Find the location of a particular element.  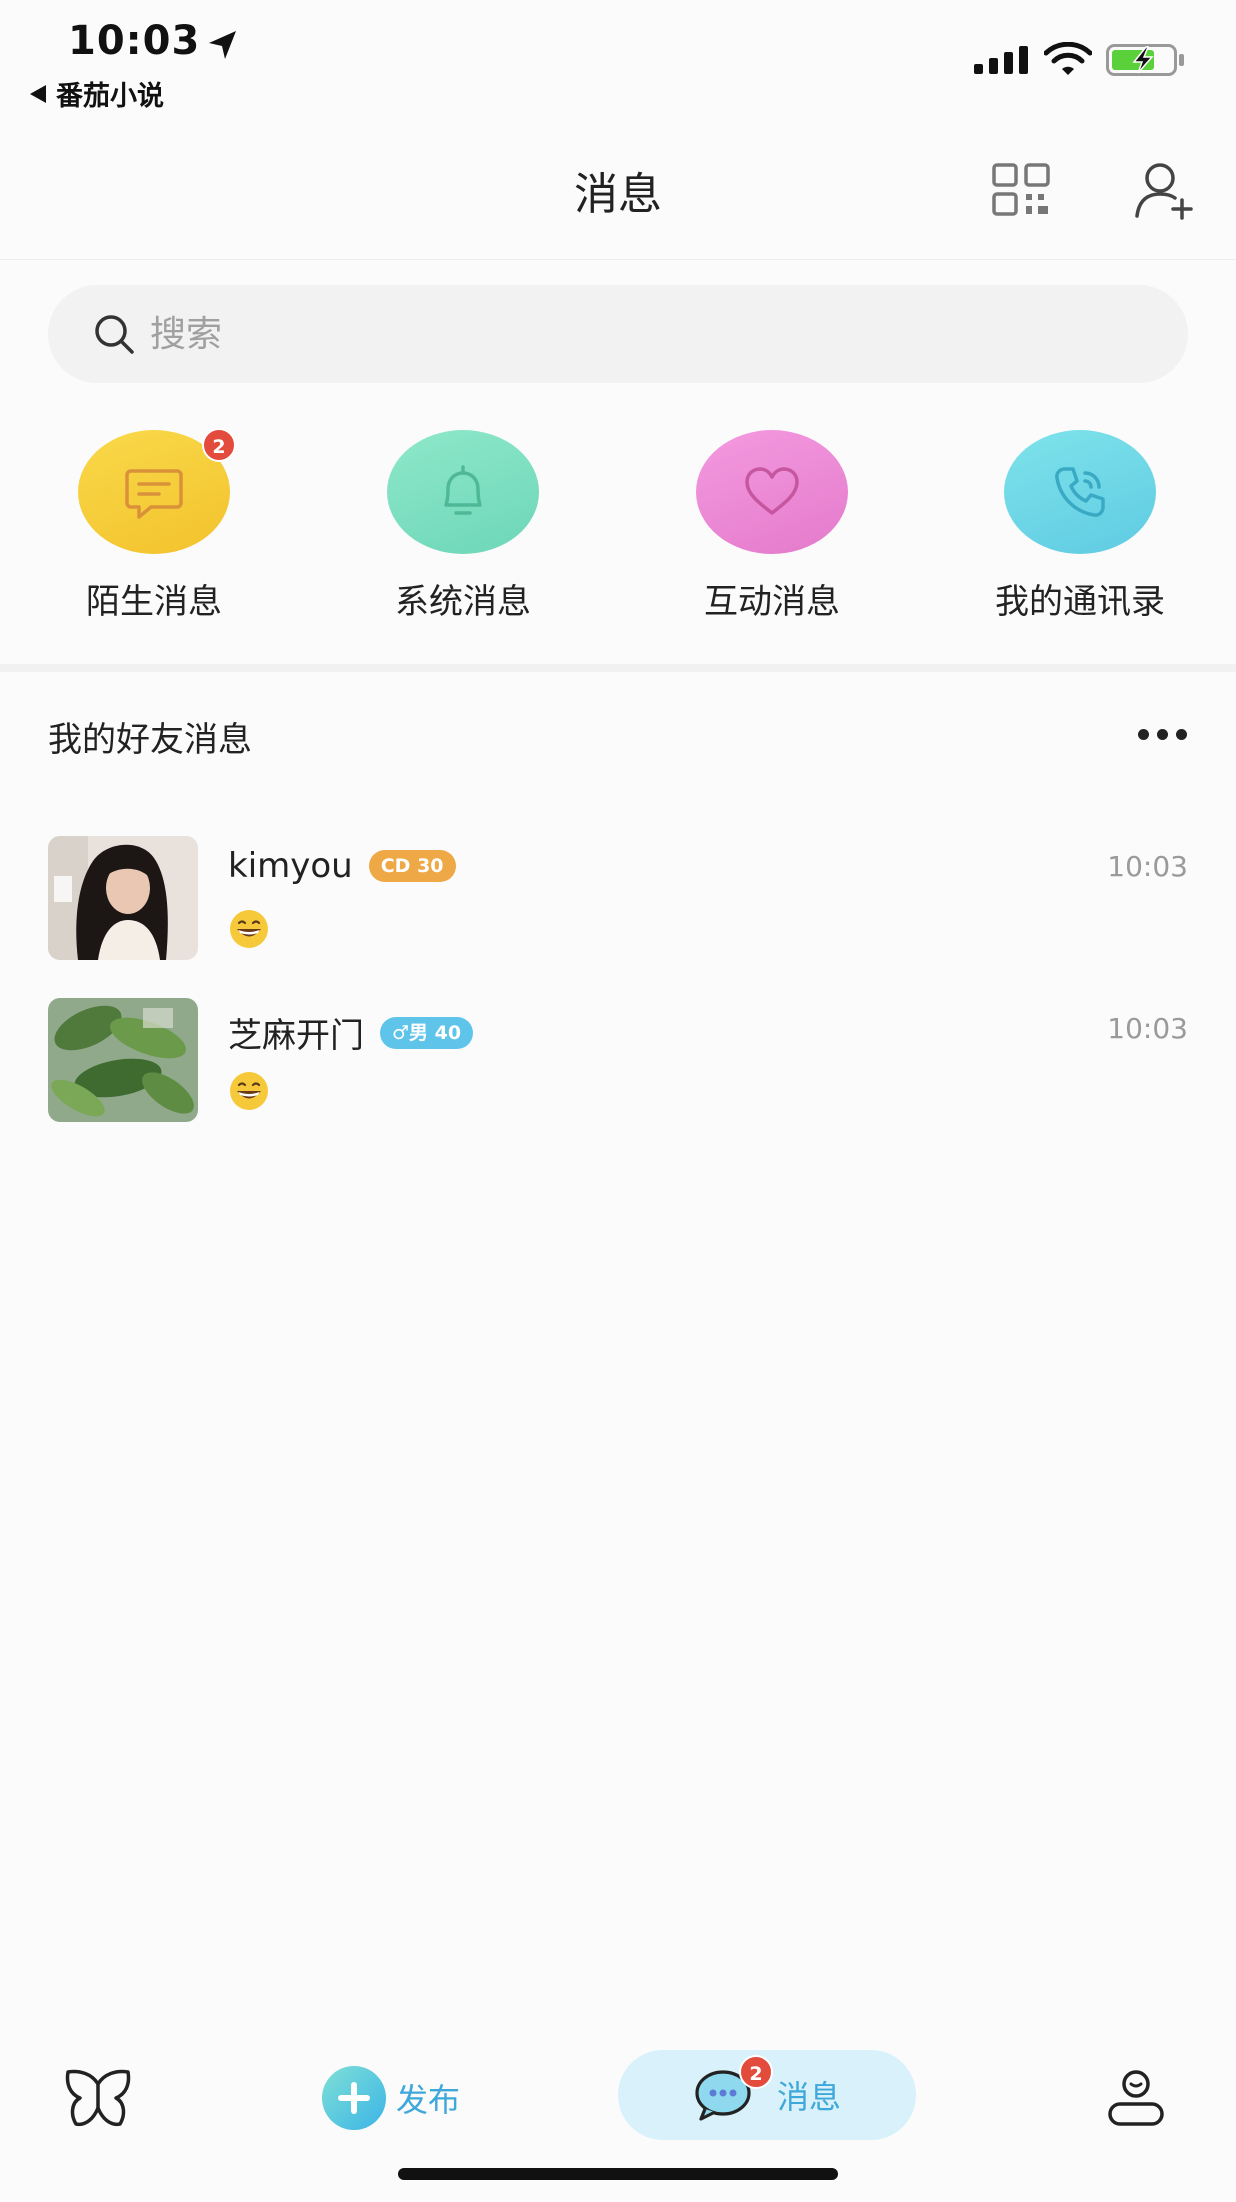

status-time: 10:03 is located at coordinates (134, 41).